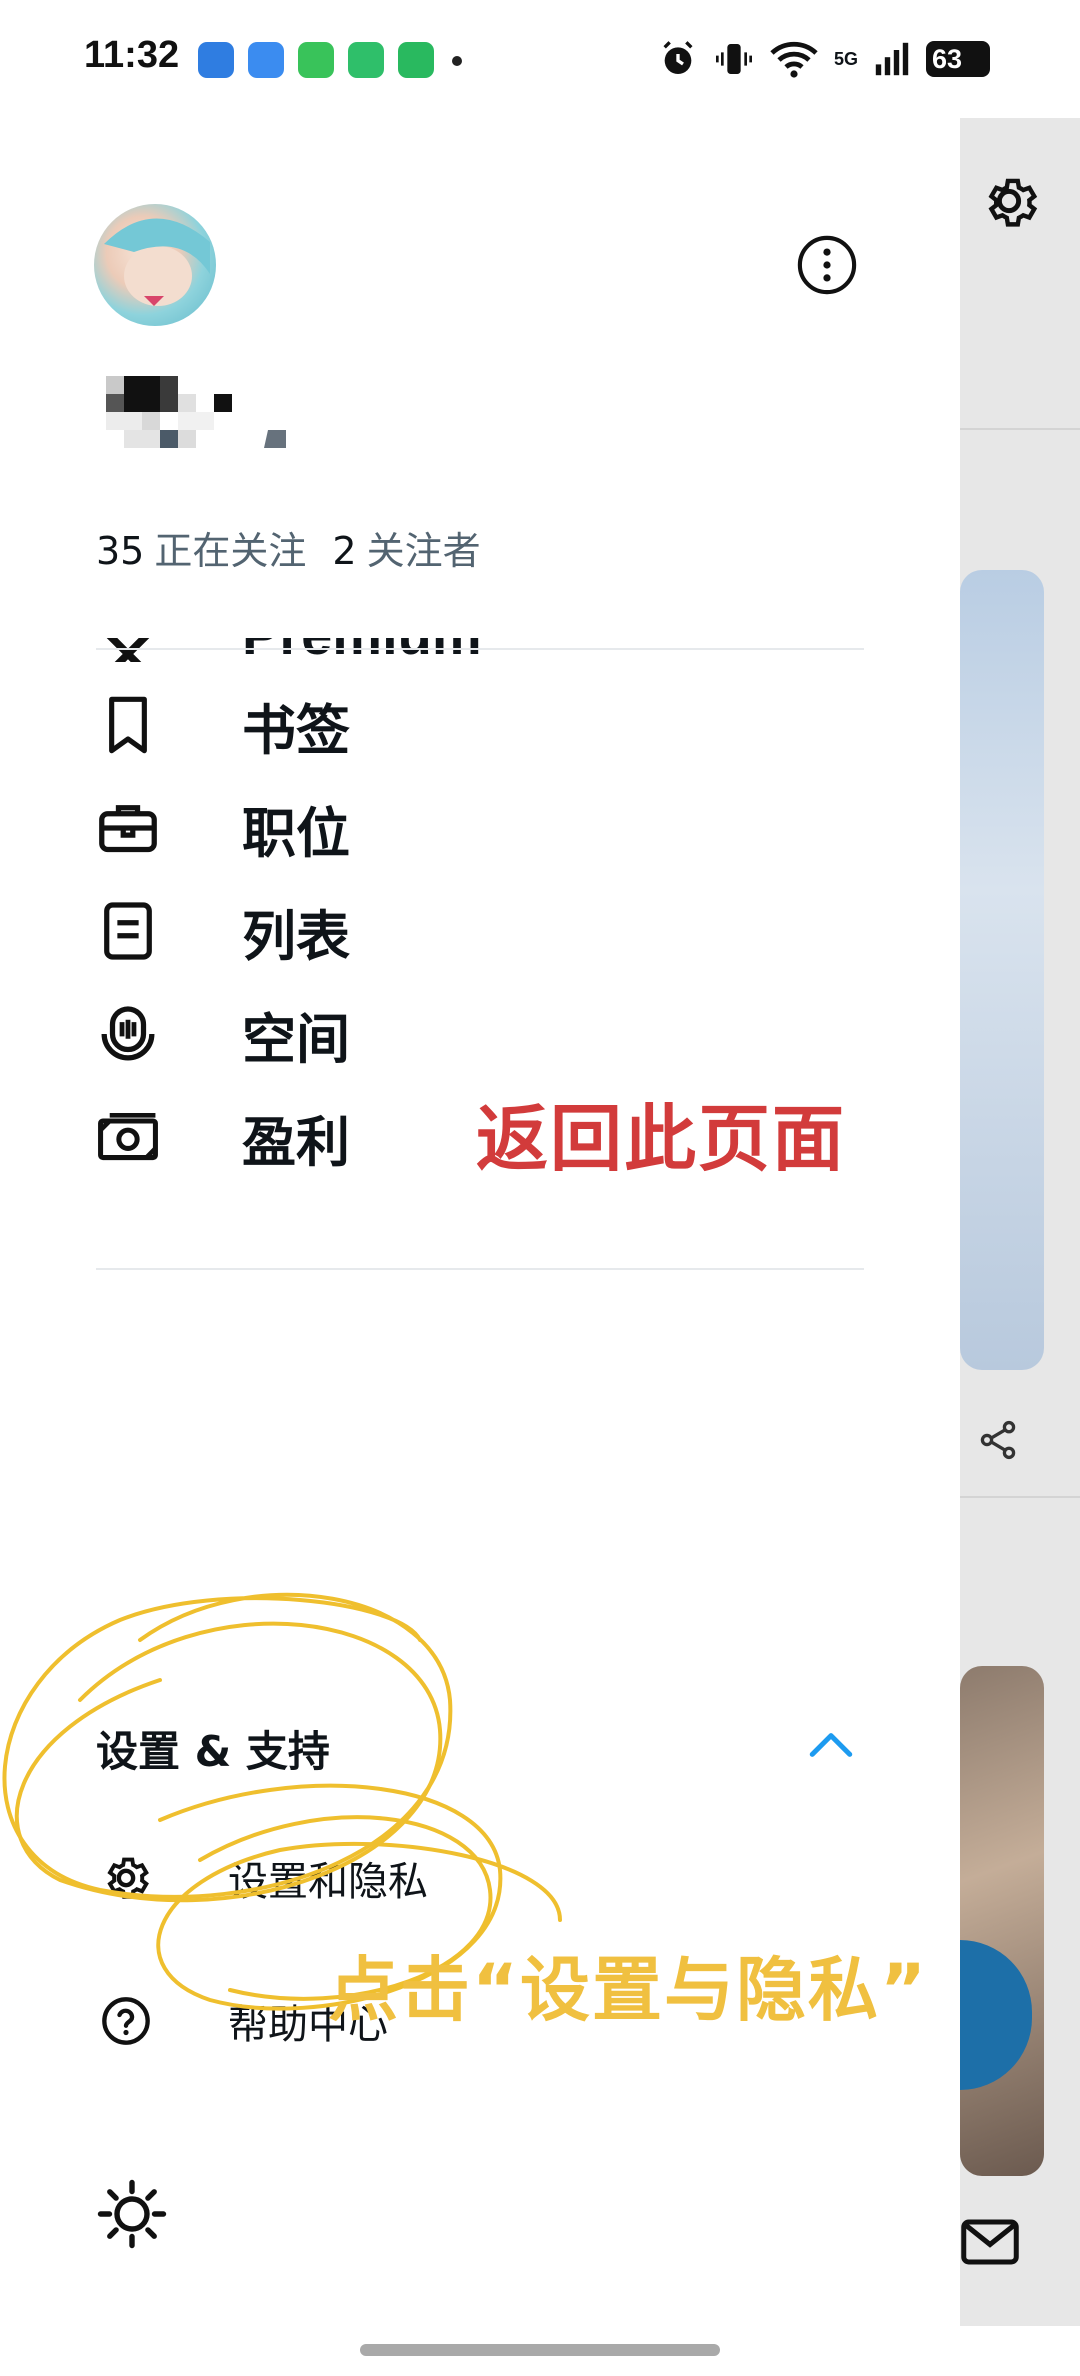 The height and width of the screenshot is (2376, 1080). I want to click on avatar, so click(155, 265).